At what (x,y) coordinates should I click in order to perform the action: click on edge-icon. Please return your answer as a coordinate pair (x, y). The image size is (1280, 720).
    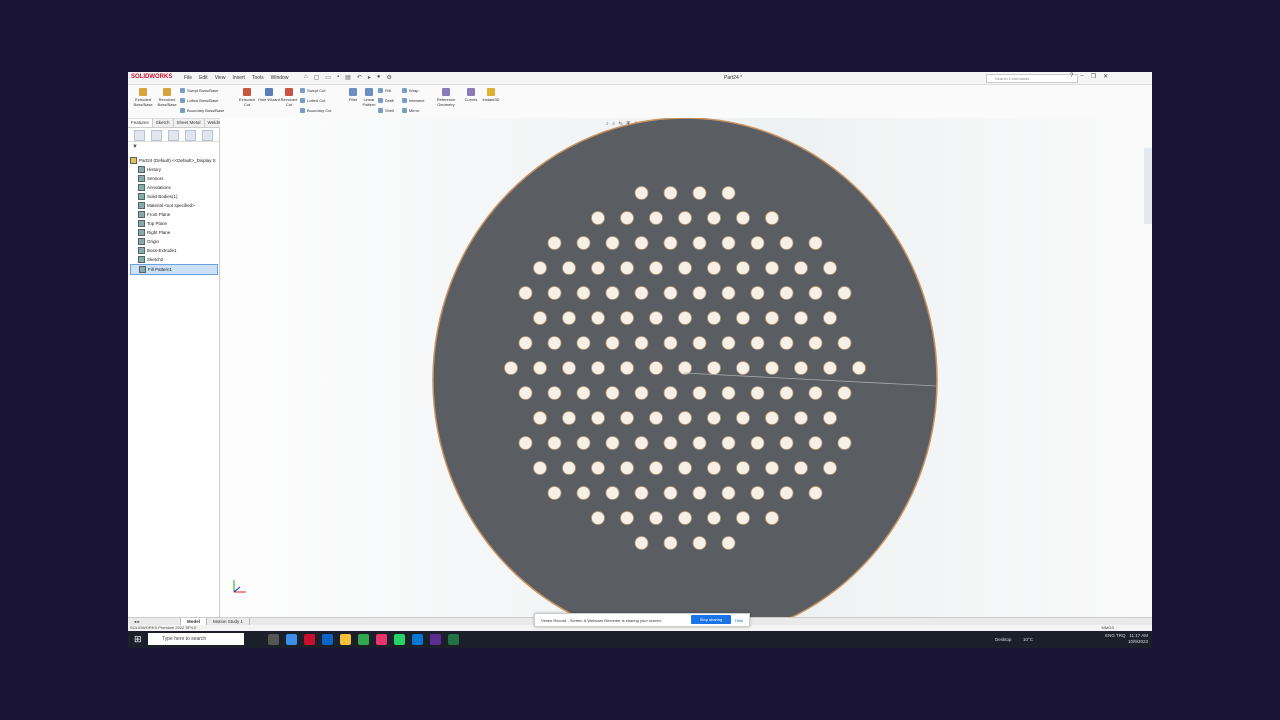
    Looking at the image, I should click on (327, 639).